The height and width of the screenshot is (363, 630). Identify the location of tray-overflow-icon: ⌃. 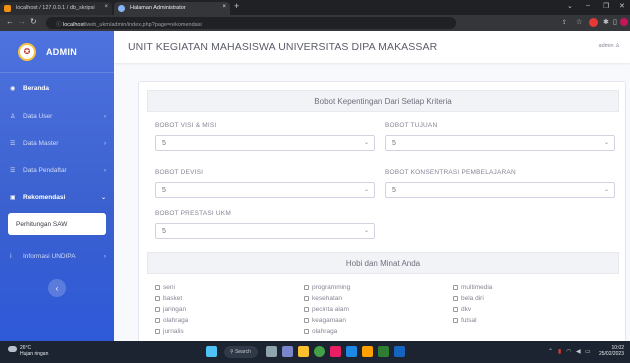
(550, 351).